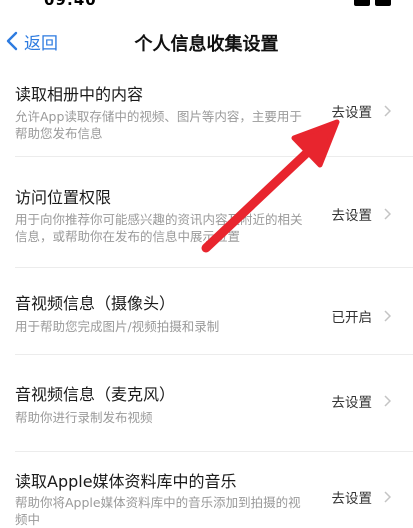 The image size is (413, 528). I want to click on row-title: 音视频信息（摄像头）, so click(95, 303).